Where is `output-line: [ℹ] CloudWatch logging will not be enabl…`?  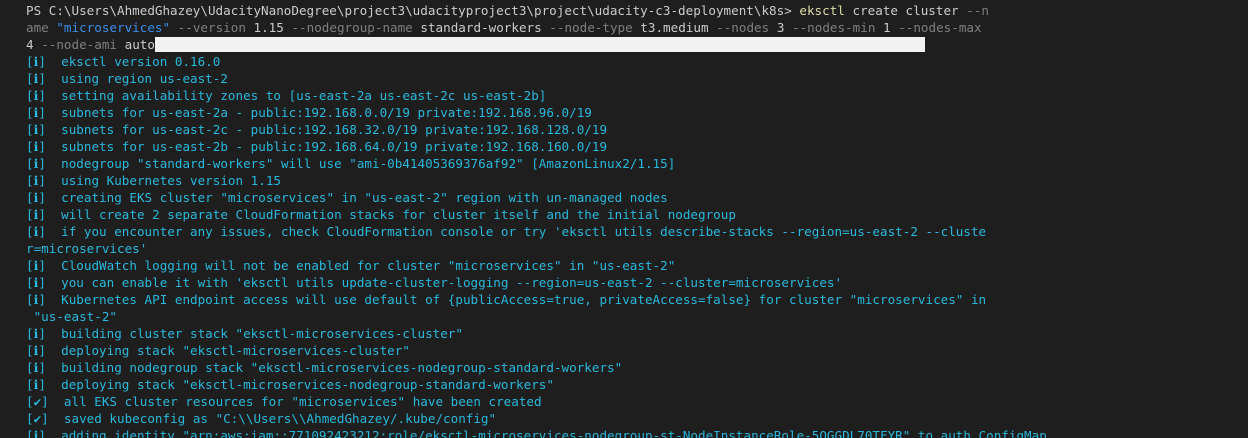 output-line: [ℹ] CloudWatch logging will not be enabl… is located at coordinates (624, 265).